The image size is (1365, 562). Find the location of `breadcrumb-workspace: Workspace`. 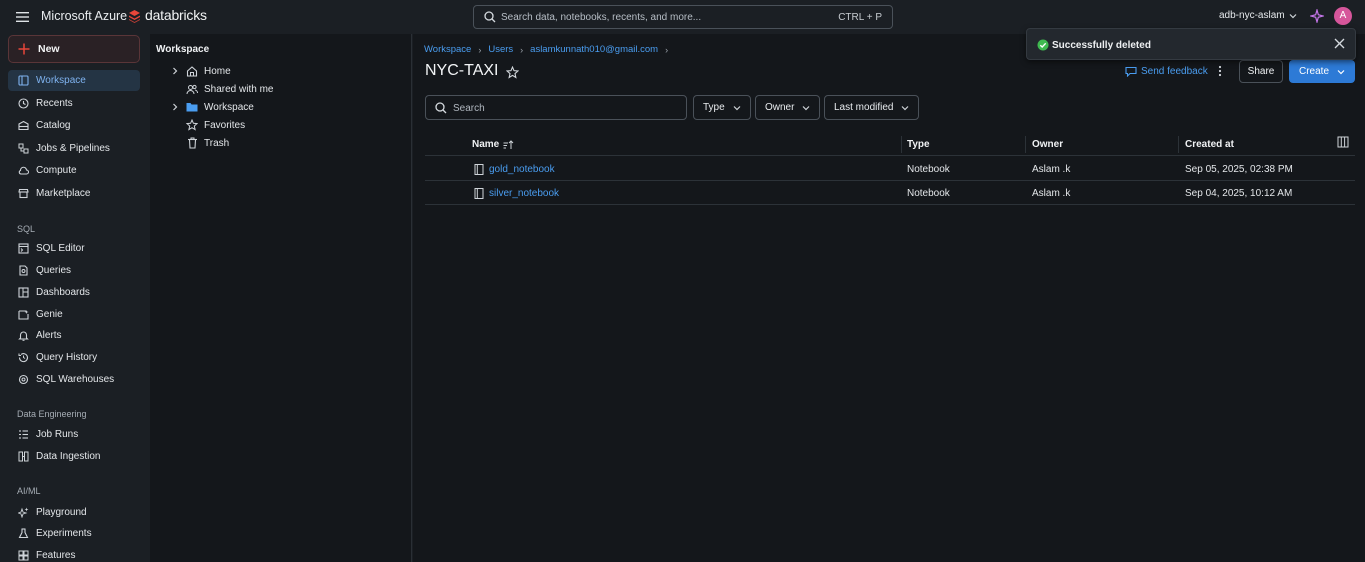

breadcrumb-workspace: Workspace is located at coordinates (447, 49).